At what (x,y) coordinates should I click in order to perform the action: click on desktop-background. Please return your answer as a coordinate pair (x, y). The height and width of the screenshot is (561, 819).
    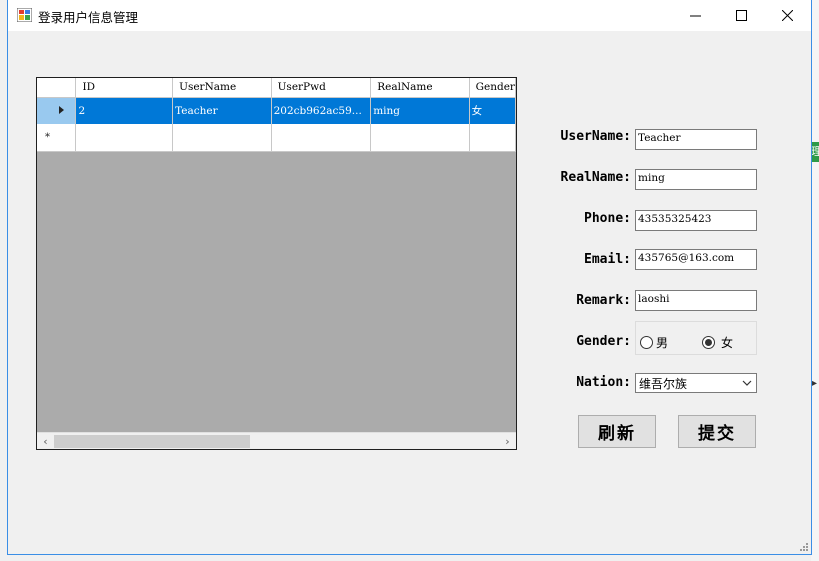
    Looking at the image, I should click on (815, 280).